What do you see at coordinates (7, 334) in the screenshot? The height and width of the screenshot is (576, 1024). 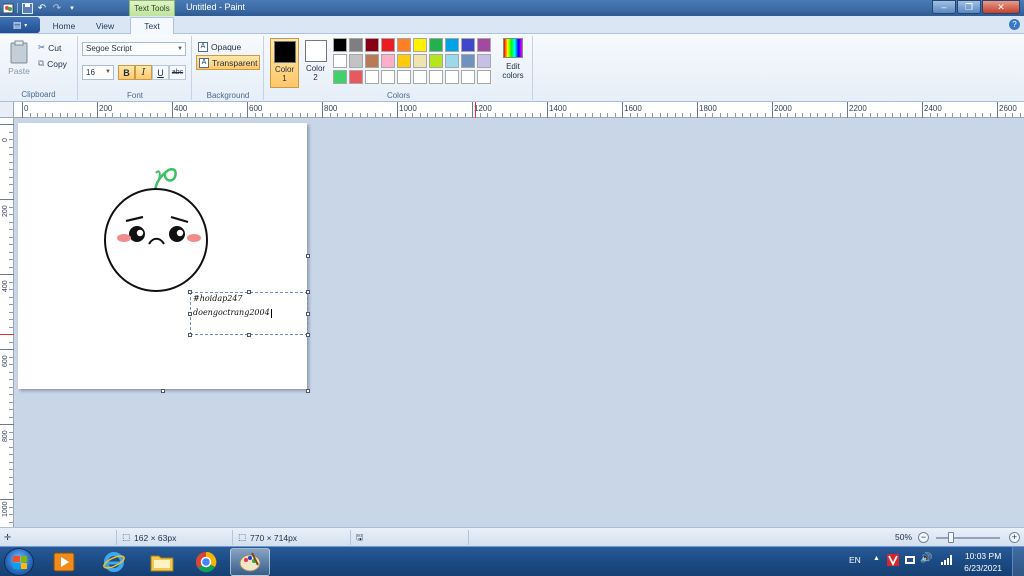 I see `ruler-cursor-marker` at bounding box center [7, 334].